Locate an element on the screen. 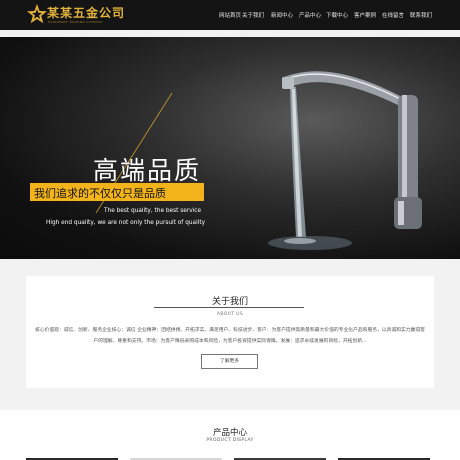 This screenshot has height=460, width=460. nav-item-products: 产品中心 is located at coordinates (310, 15).